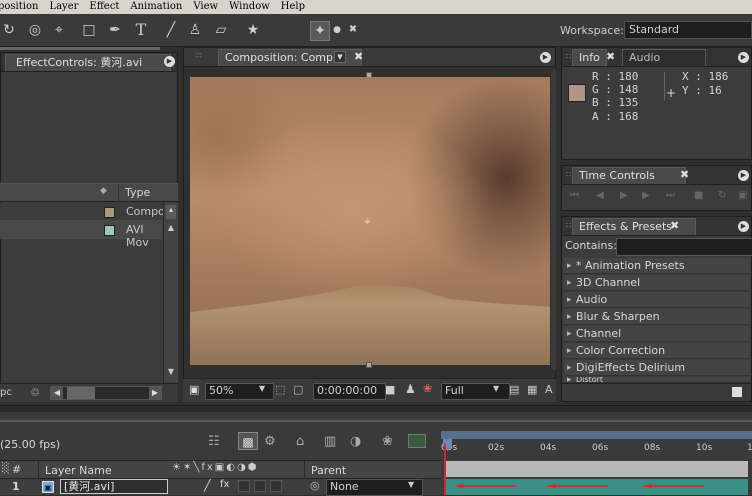 This screenshot has height=496, width=752. I want to click on hide-shy-icon: ⌂, so click(300, 441).